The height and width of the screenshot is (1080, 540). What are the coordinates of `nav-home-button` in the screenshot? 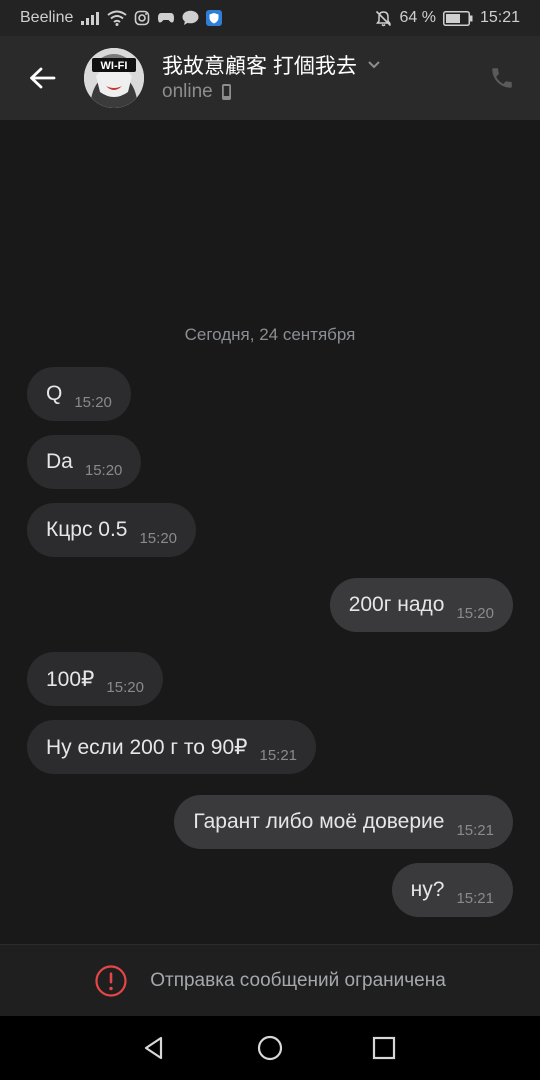 It's located at (270, 1048).